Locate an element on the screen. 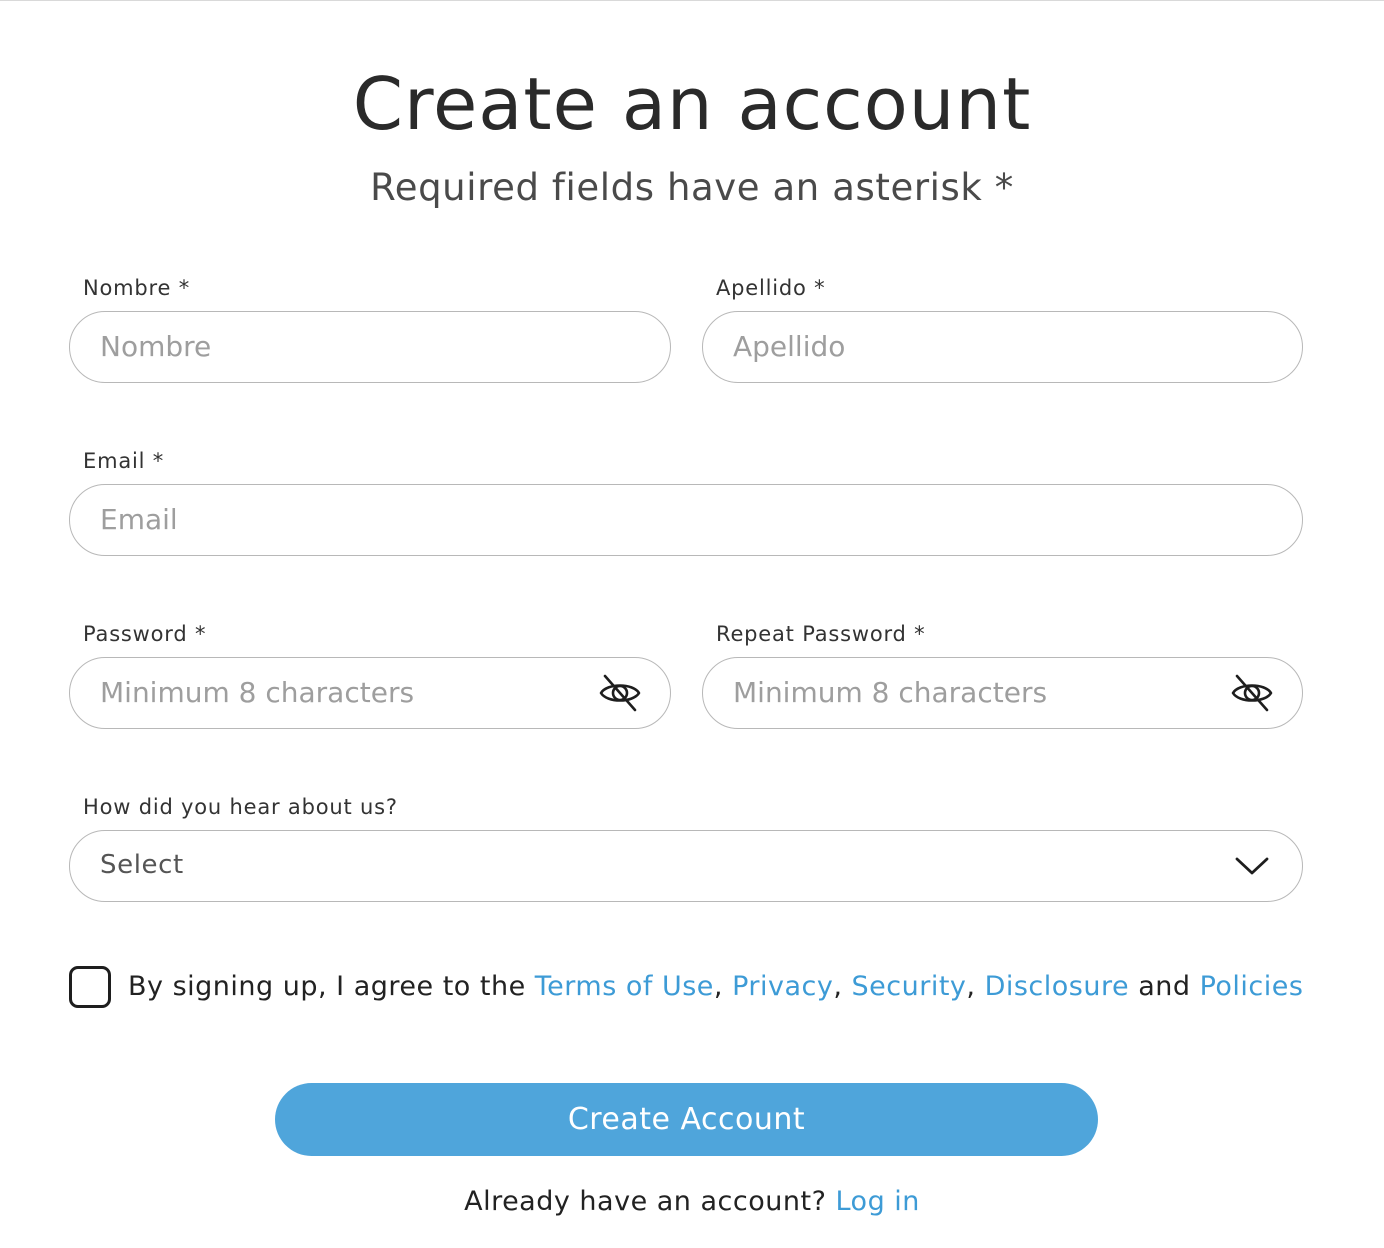 Image resolution: width=1384 pixels, height=1248 pixels. page-subtitle: Required fields have an asterisk * is located at coordinates (692, 187).